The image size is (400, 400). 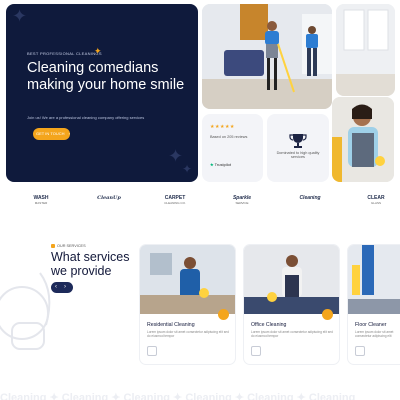 What do you see at coordinates (62, 287) in the screenshot?
I see `carousel-arrows: ‹ ›` at bounding box center [62, 287].